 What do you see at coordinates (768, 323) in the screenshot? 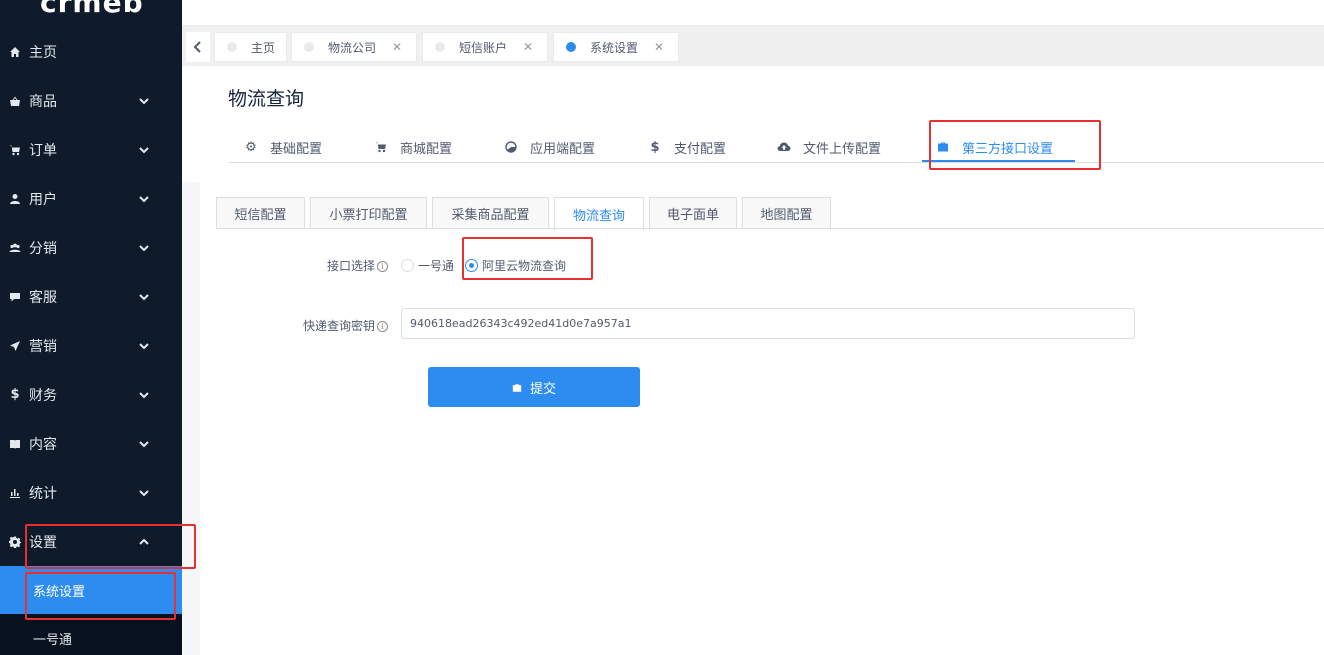
I see `express-key-input` at bounding box center [768, 323].